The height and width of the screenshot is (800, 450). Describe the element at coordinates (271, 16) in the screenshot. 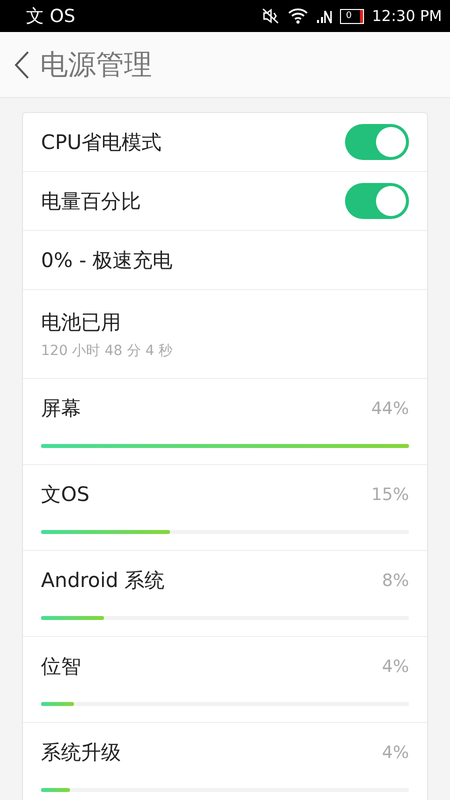

I see `mute-icon` at that location.